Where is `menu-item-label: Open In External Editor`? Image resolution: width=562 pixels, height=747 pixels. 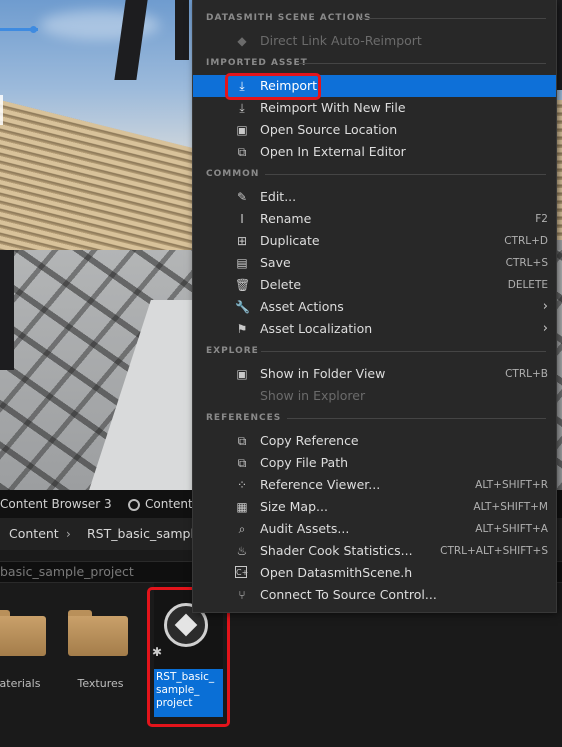
menu-item-label: Open In External Editor is located at coordinates (333, 151).